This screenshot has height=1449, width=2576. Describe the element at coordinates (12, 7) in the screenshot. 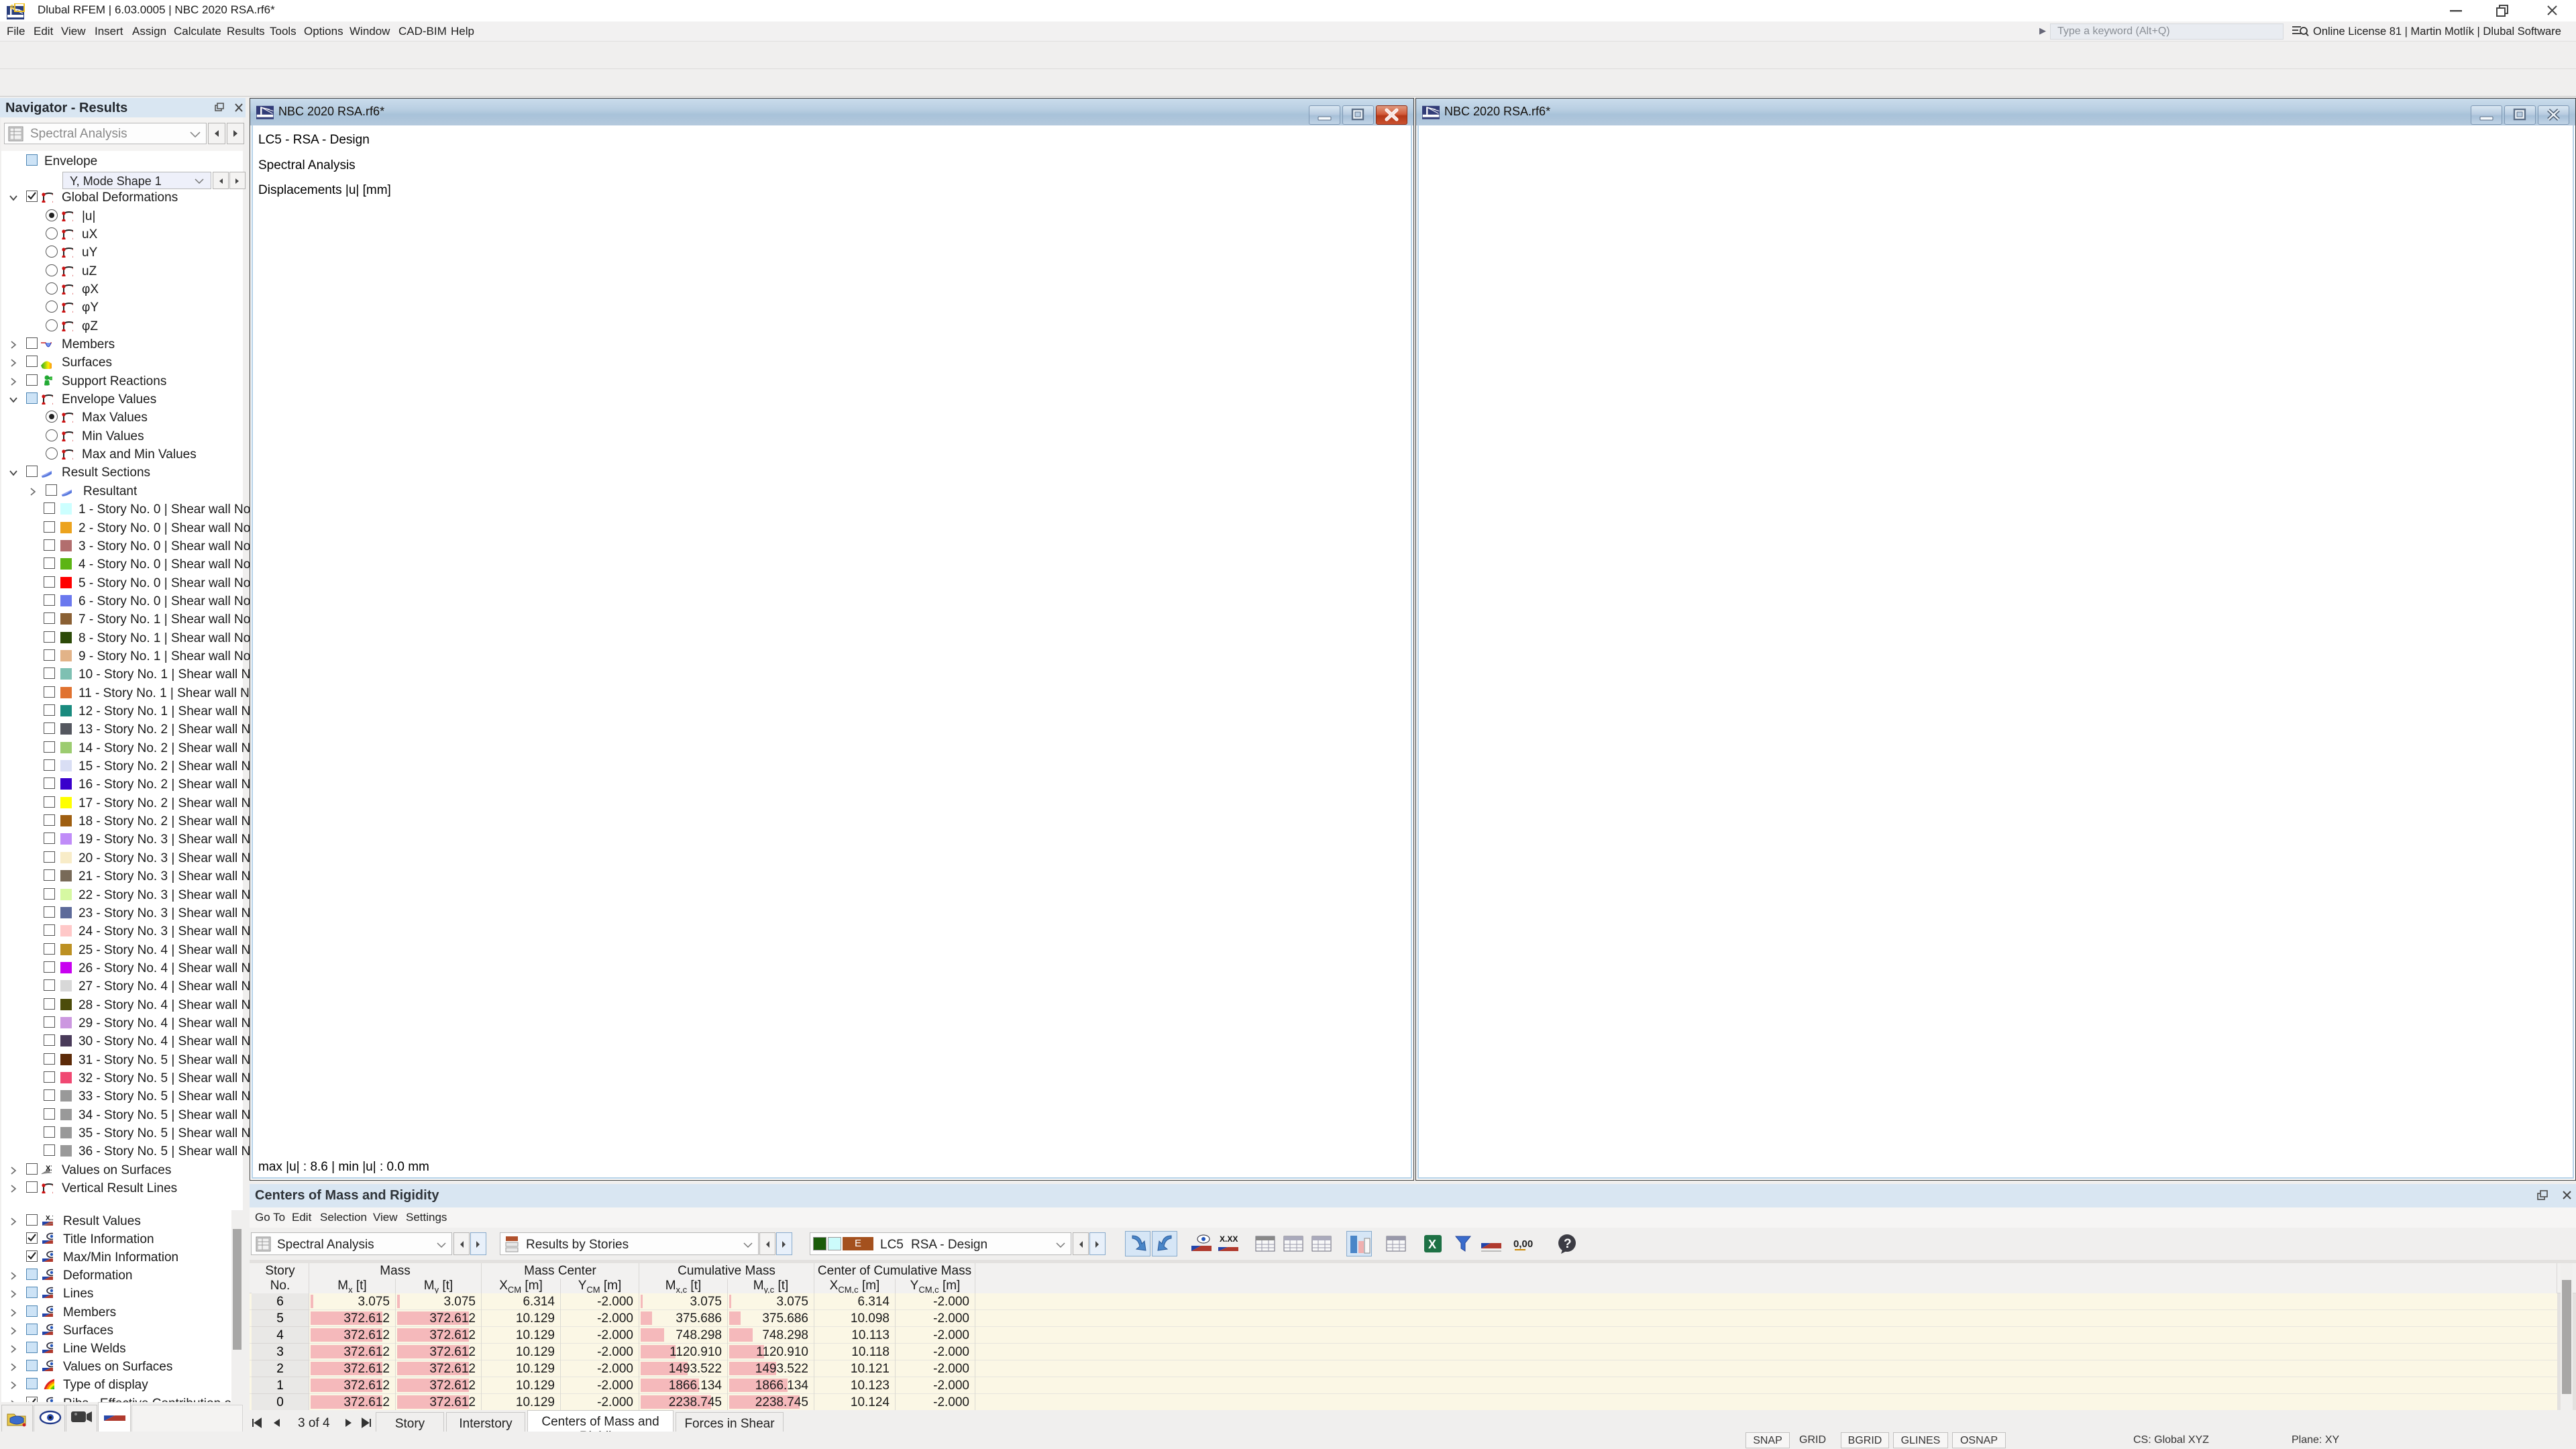

I see `svg-text: 6` at that location.